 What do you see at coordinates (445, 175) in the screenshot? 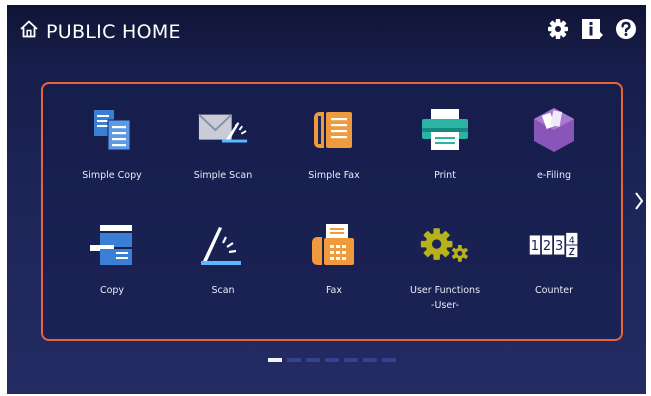
I see `tile-label: Print` at bounding box center [445, 175].